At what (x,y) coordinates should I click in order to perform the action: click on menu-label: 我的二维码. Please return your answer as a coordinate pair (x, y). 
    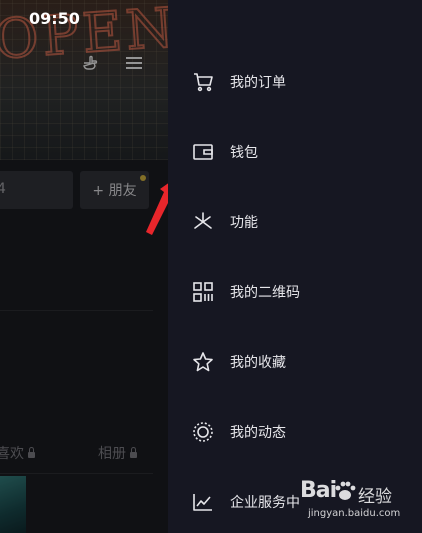
    Looking at the image, I should click on (265, 293).